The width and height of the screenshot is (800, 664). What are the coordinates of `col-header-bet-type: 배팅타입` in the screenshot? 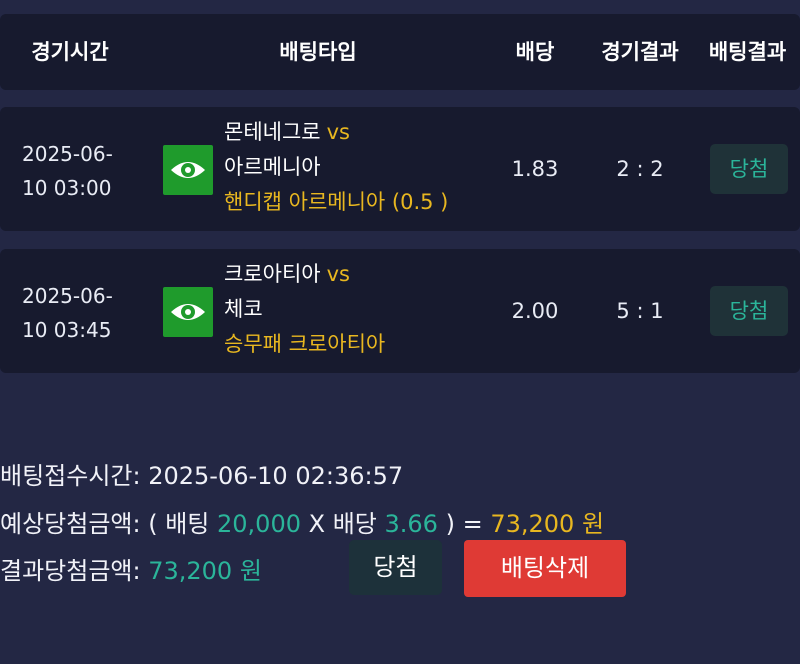 It's located at (318, 52).